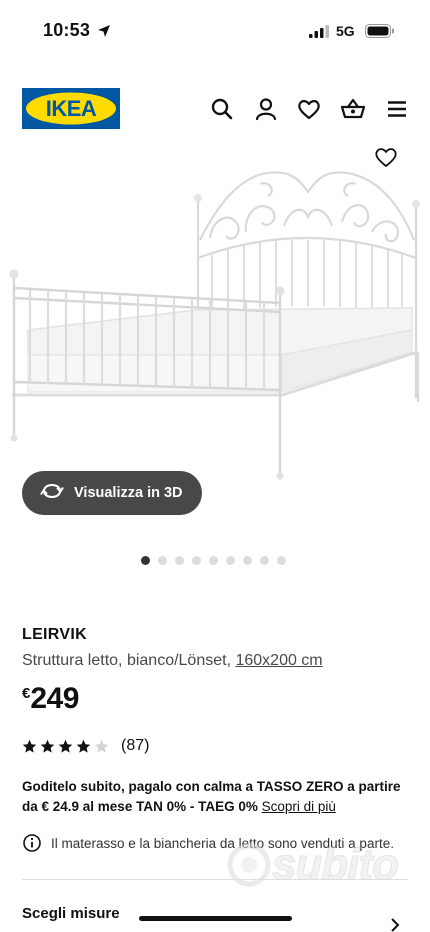 The height and width of the screenshot is (932, 430). Describe the element at coordinates (71, 913) in the screenshot. I see `choose-size-title: Scegli misure` at that location.